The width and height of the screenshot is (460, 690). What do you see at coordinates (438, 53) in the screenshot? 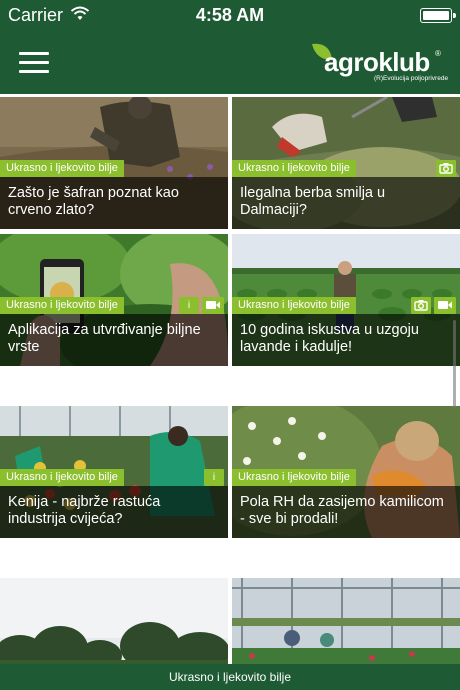
I see `registered-mark: ®` at bounding box center [438, 53].